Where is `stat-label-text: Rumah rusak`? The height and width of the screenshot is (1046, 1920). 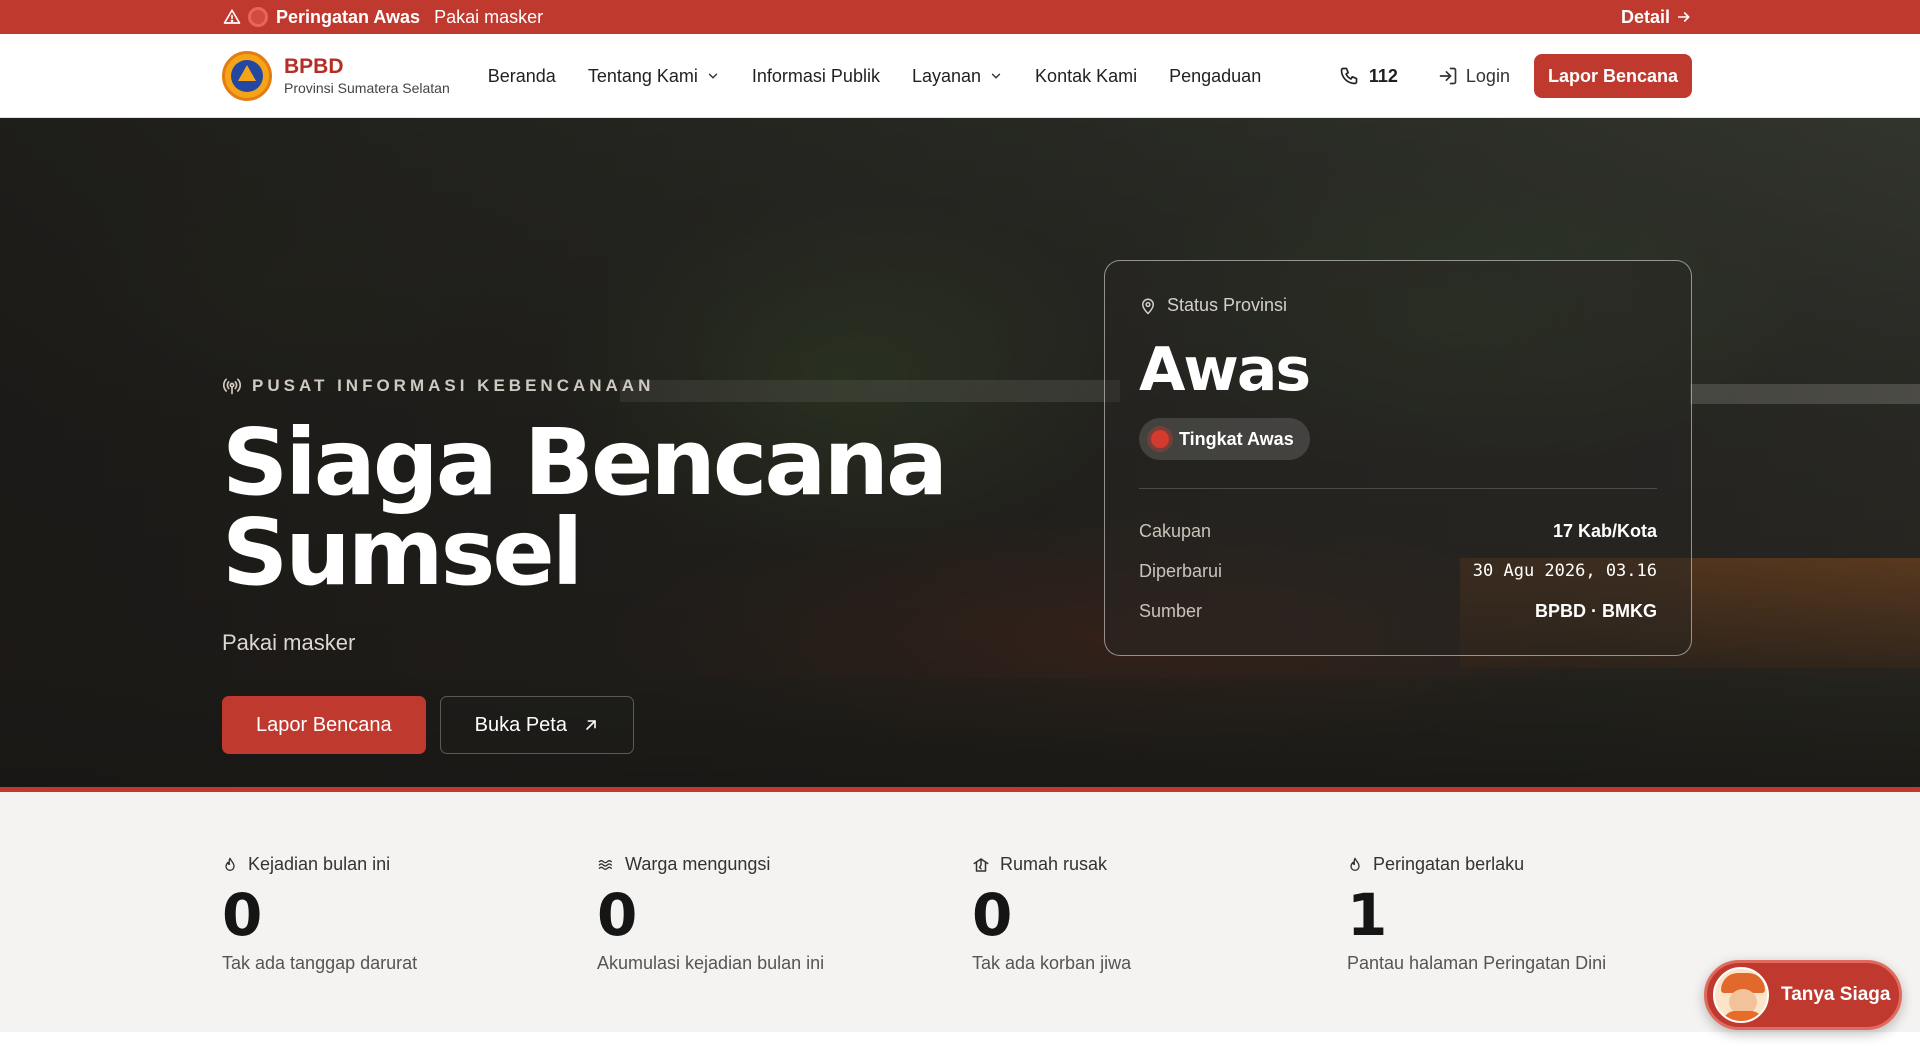
stat-label-text: Rumah rusak is located at coordinates (1054, 864).